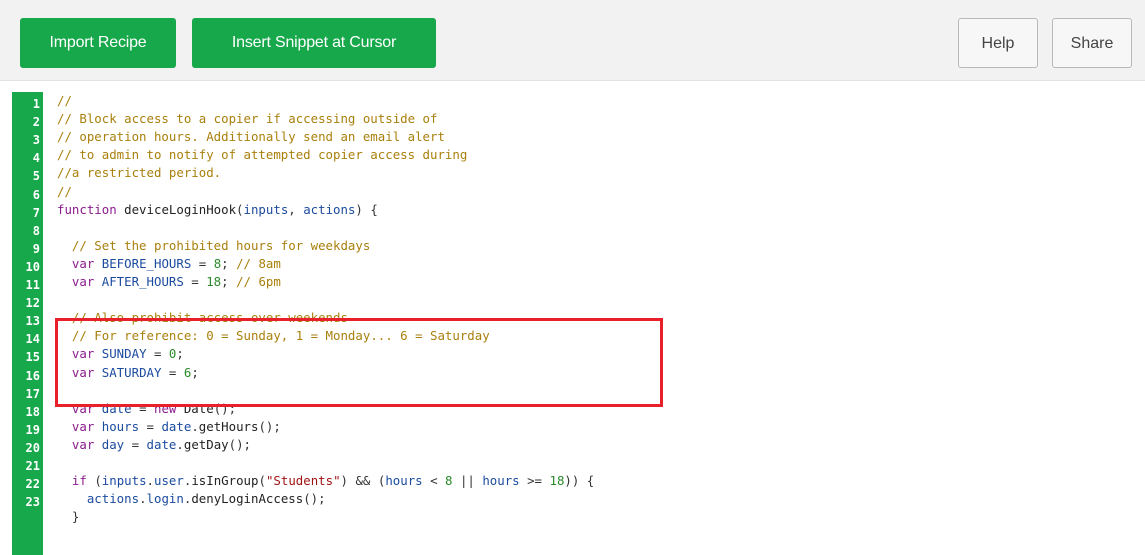 This screenshot has width=1145, height=555. What do you see at coordinates (262, 481) in the screenshot?
I see `code-text: (` at bounding box center [262, 481].